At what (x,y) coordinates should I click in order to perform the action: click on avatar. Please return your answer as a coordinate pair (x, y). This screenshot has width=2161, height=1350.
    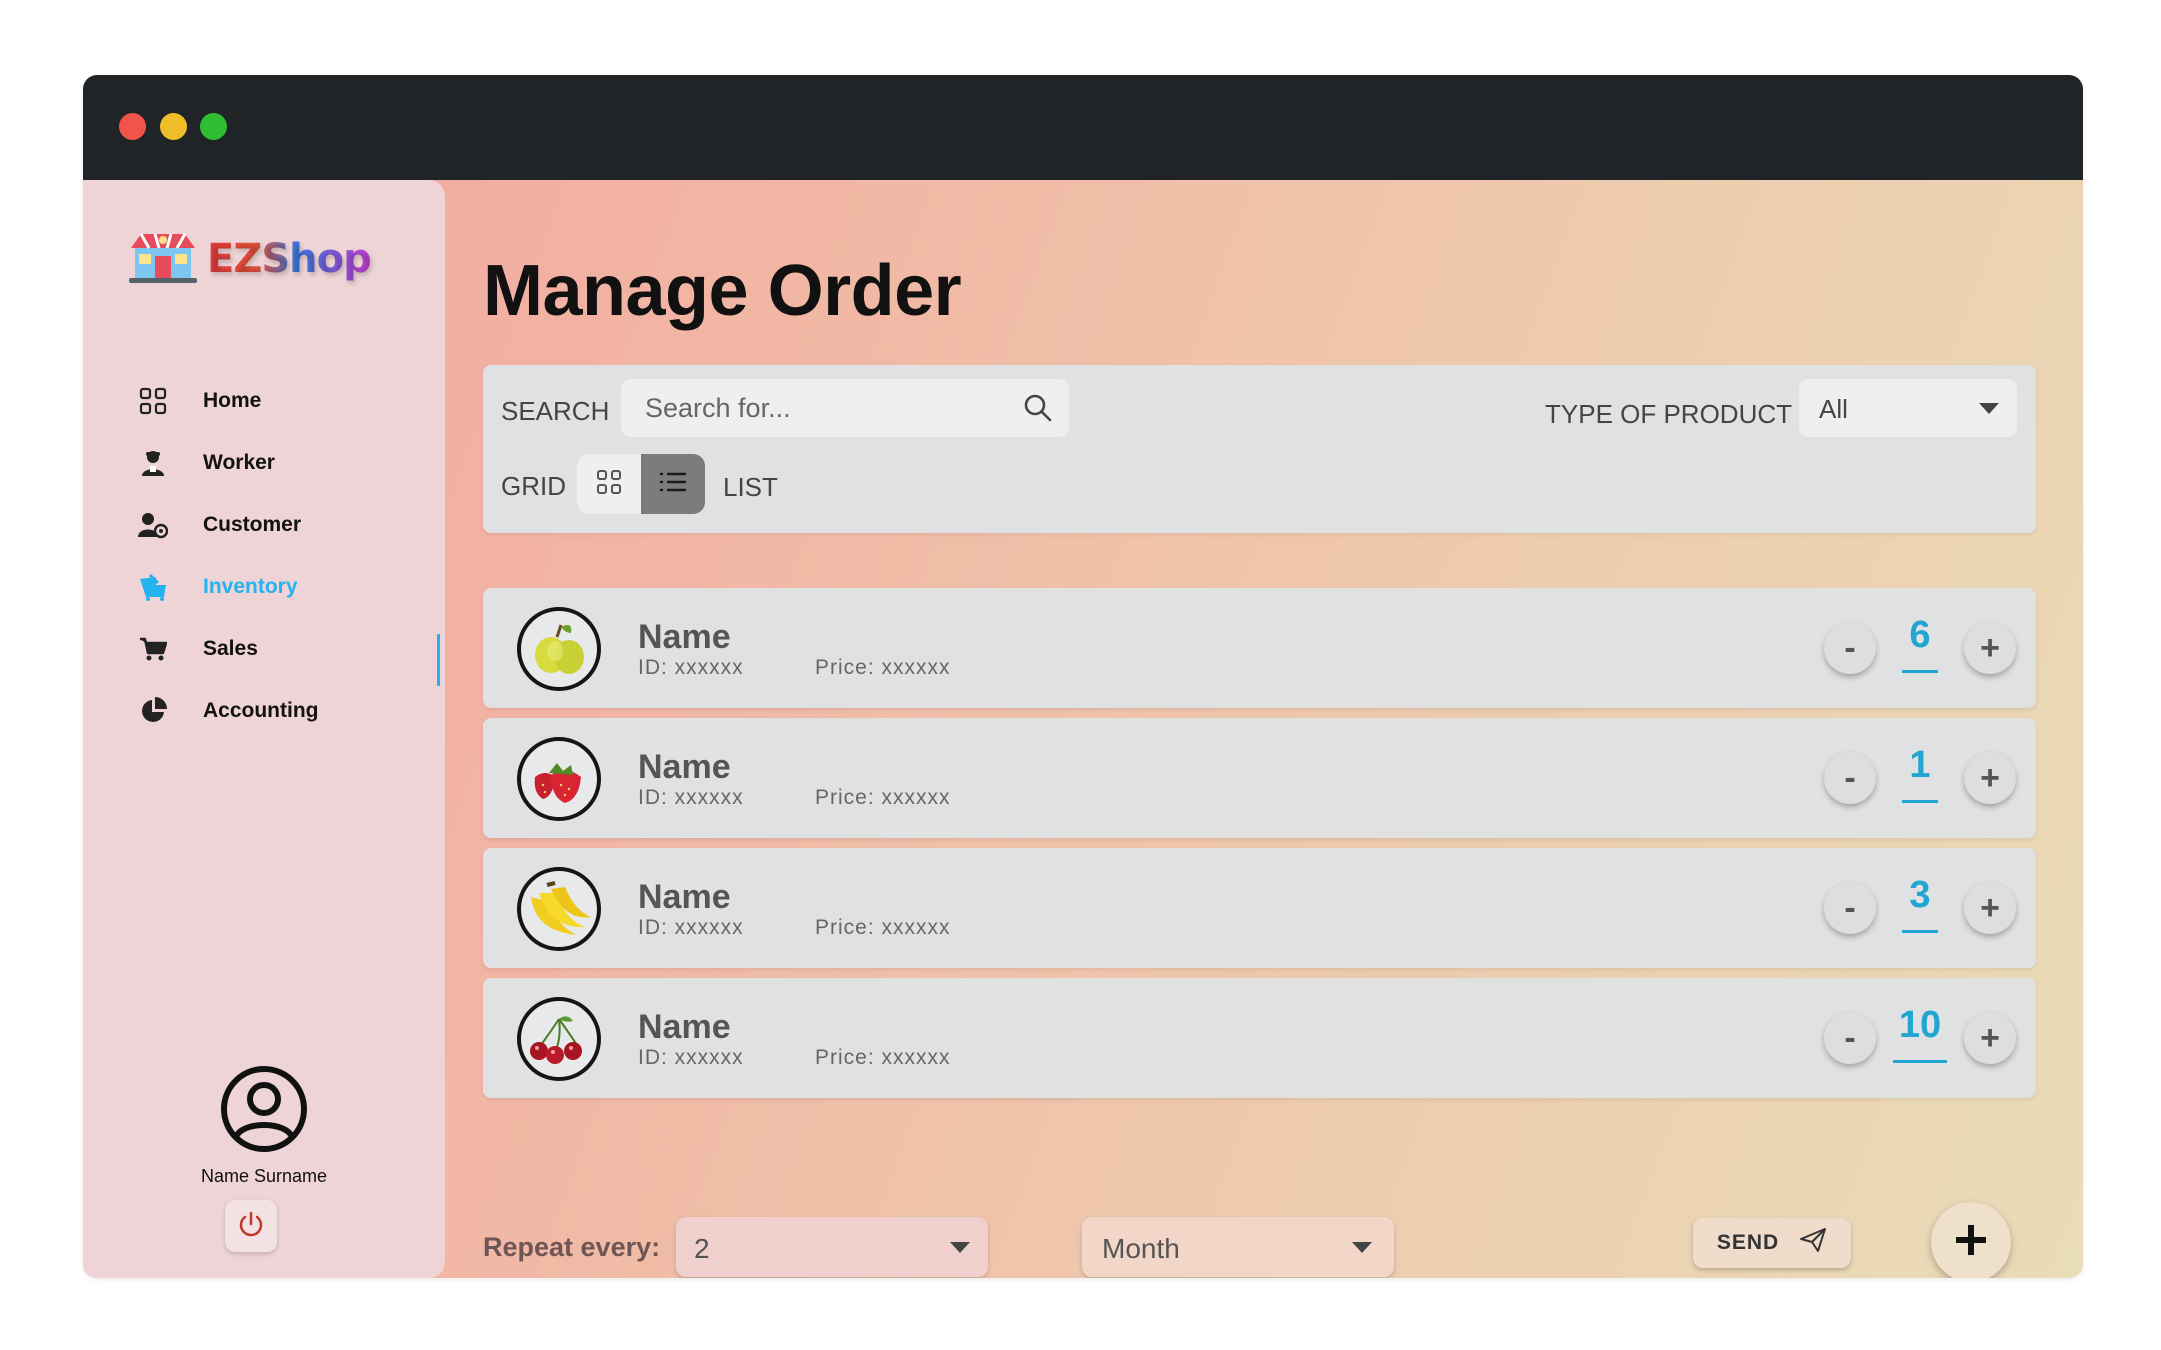
    Looking at the image, I should click on (264, 1111).